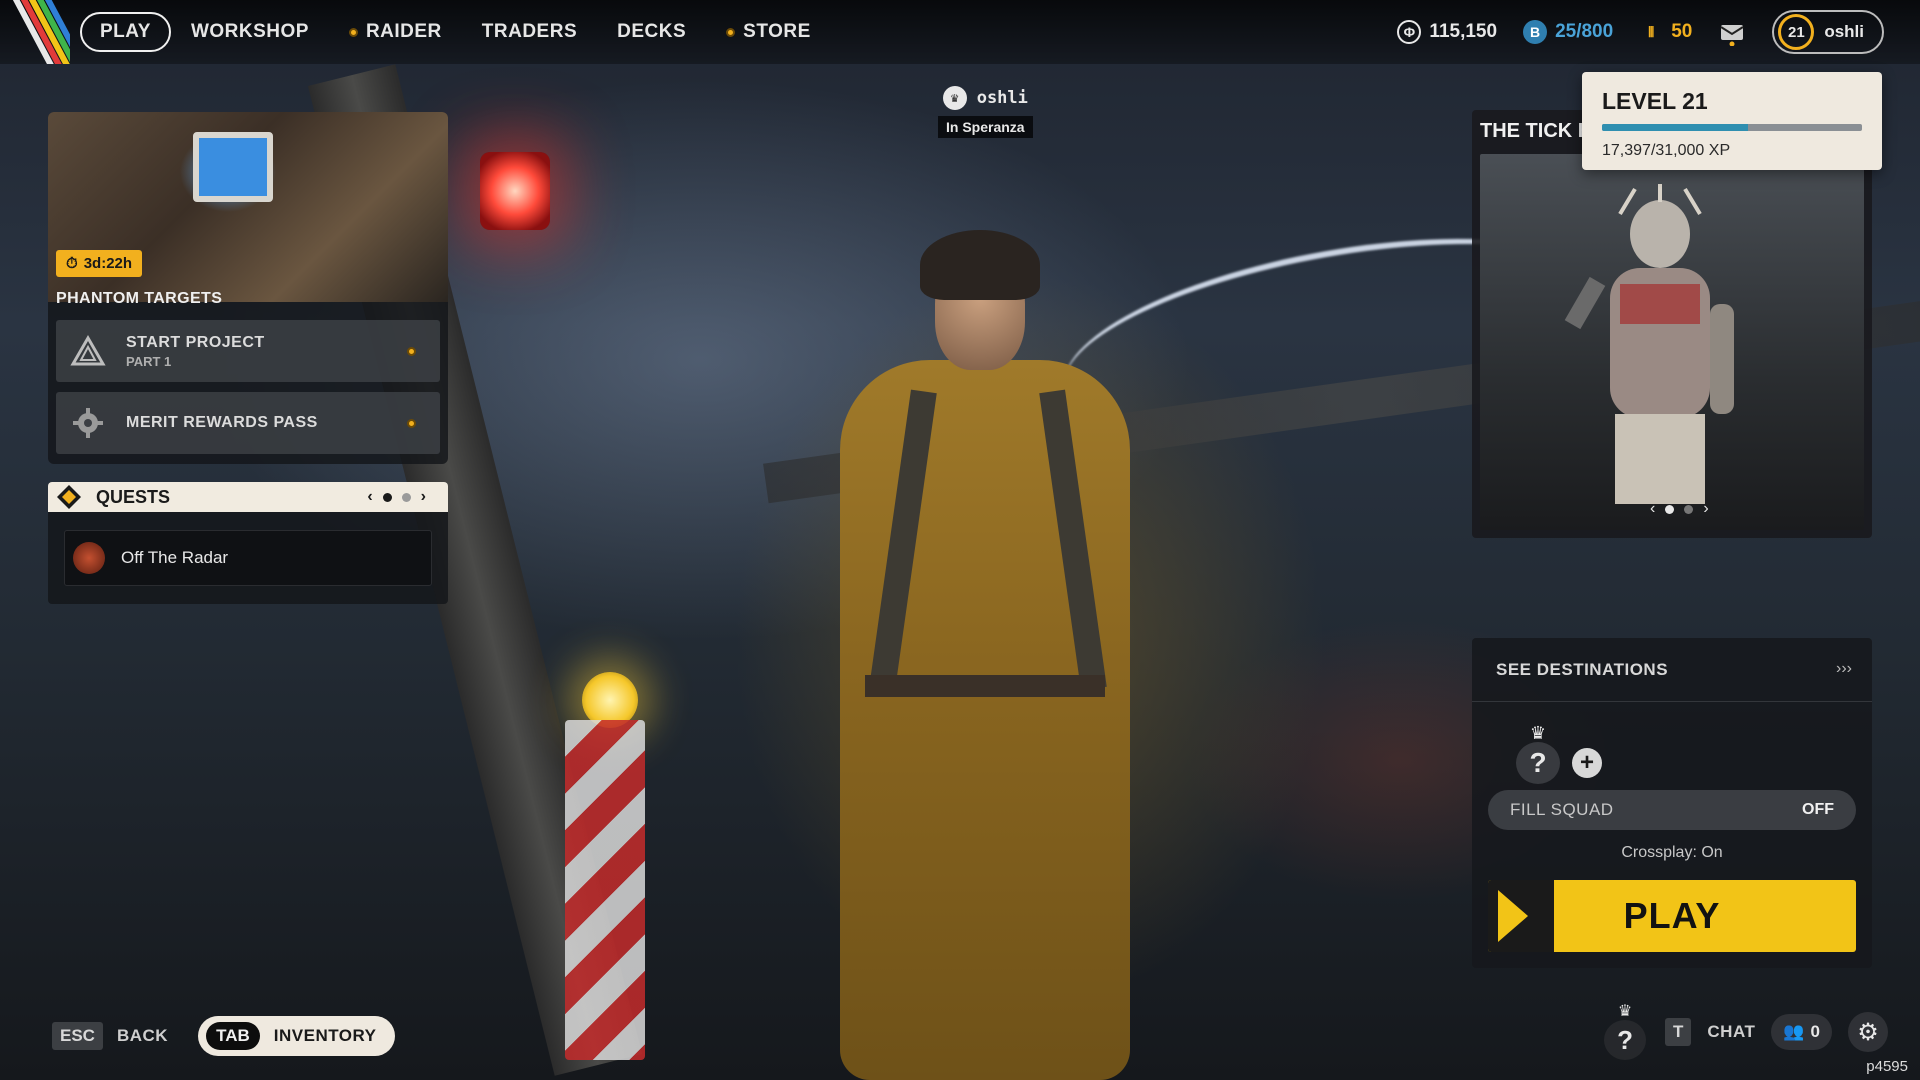 Image resolution: width=1920 pixels, height=1080 pixels. I want to click on nav-decks: DECKS, so click(651, 32).